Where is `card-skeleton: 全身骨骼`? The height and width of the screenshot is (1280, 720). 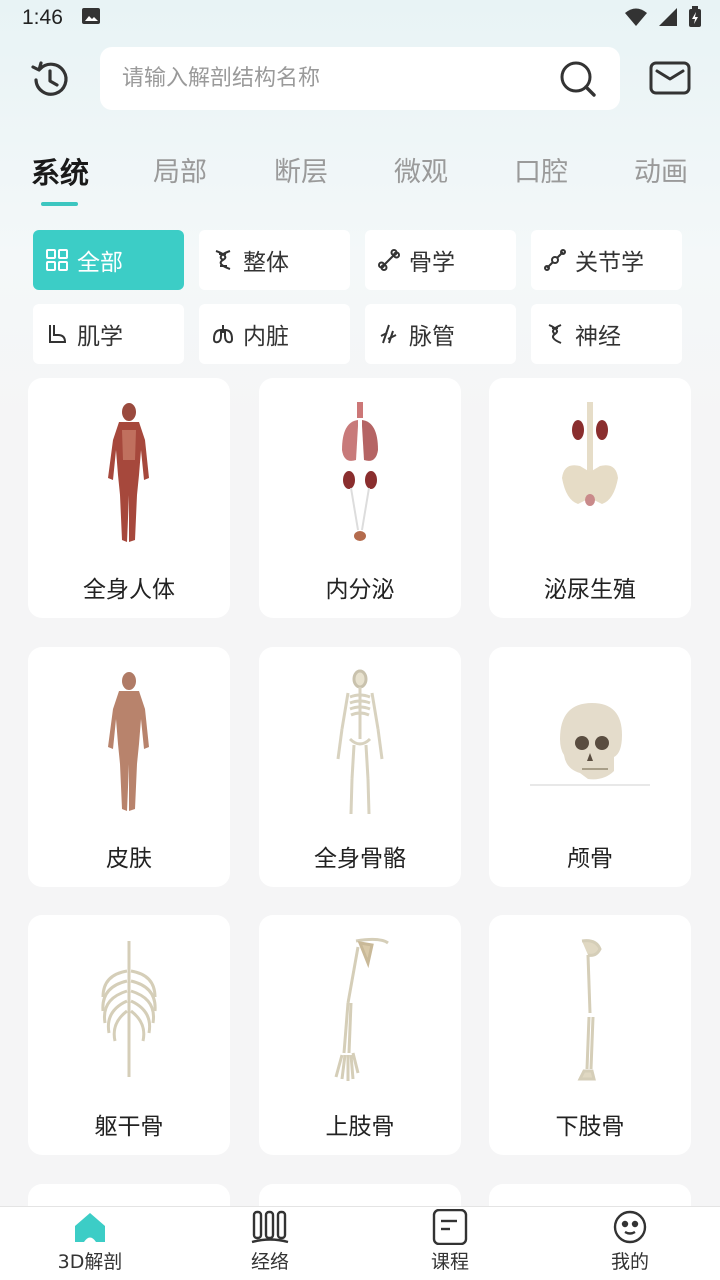
card-skeleton: 全身骨骼 is located at coordinates (360, 767).